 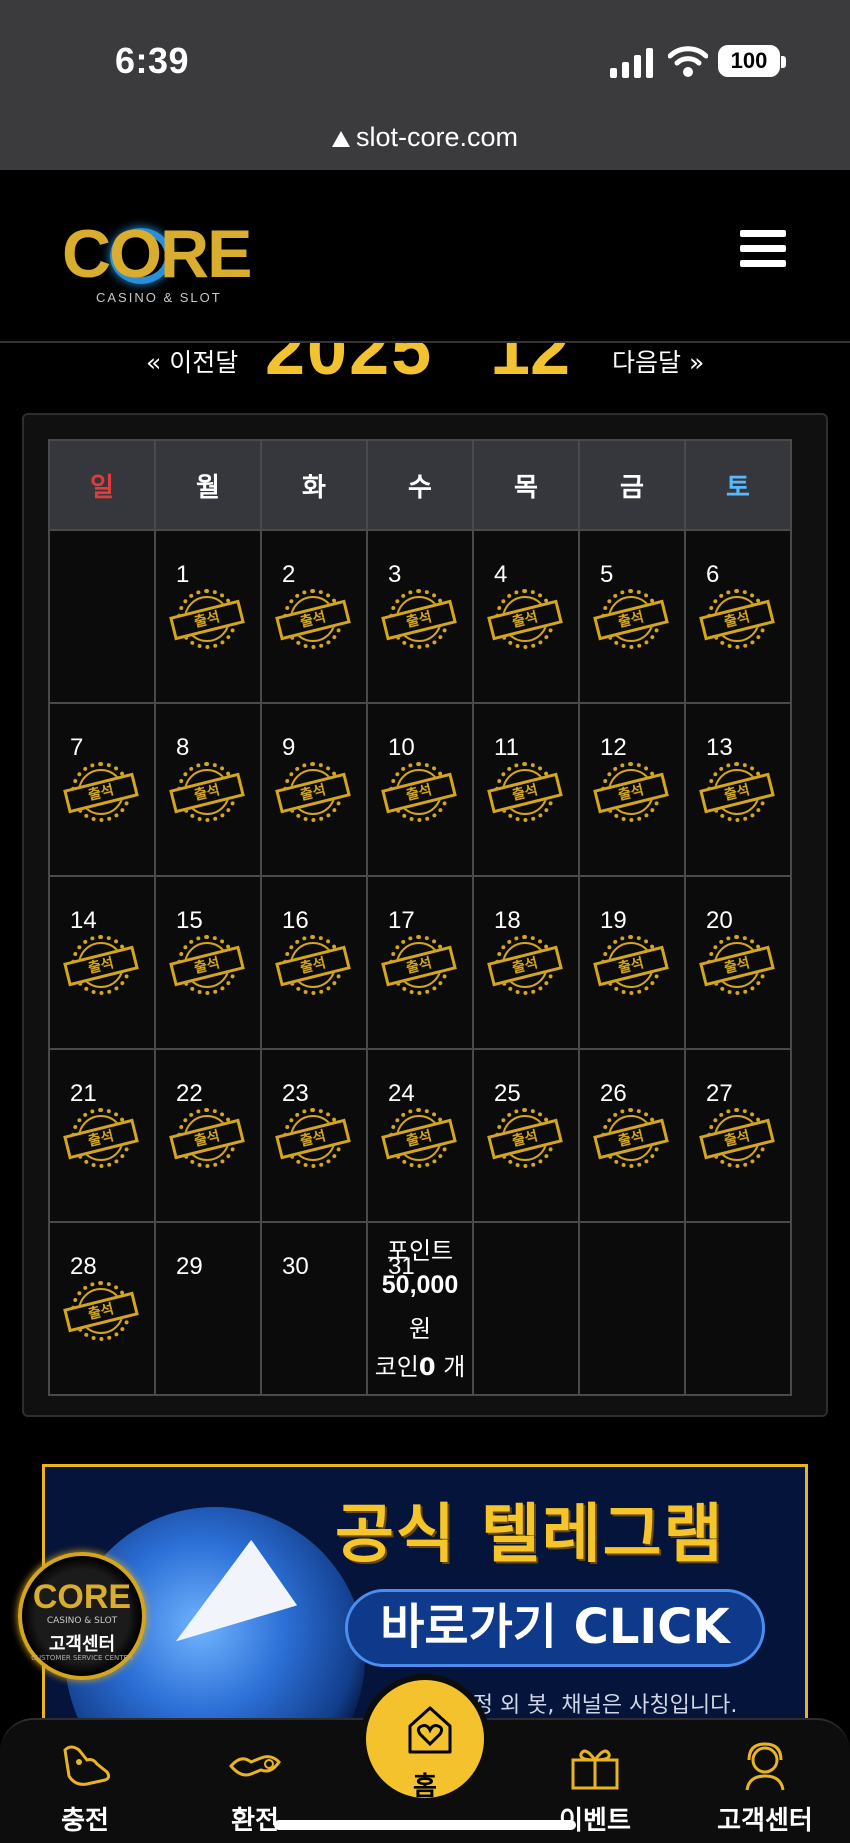 I want to click on day-number: 19, so click(x=613, y=920).